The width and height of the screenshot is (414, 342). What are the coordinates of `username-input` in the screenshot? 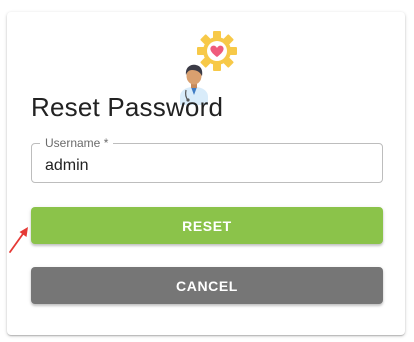 It's located at (207, 163).